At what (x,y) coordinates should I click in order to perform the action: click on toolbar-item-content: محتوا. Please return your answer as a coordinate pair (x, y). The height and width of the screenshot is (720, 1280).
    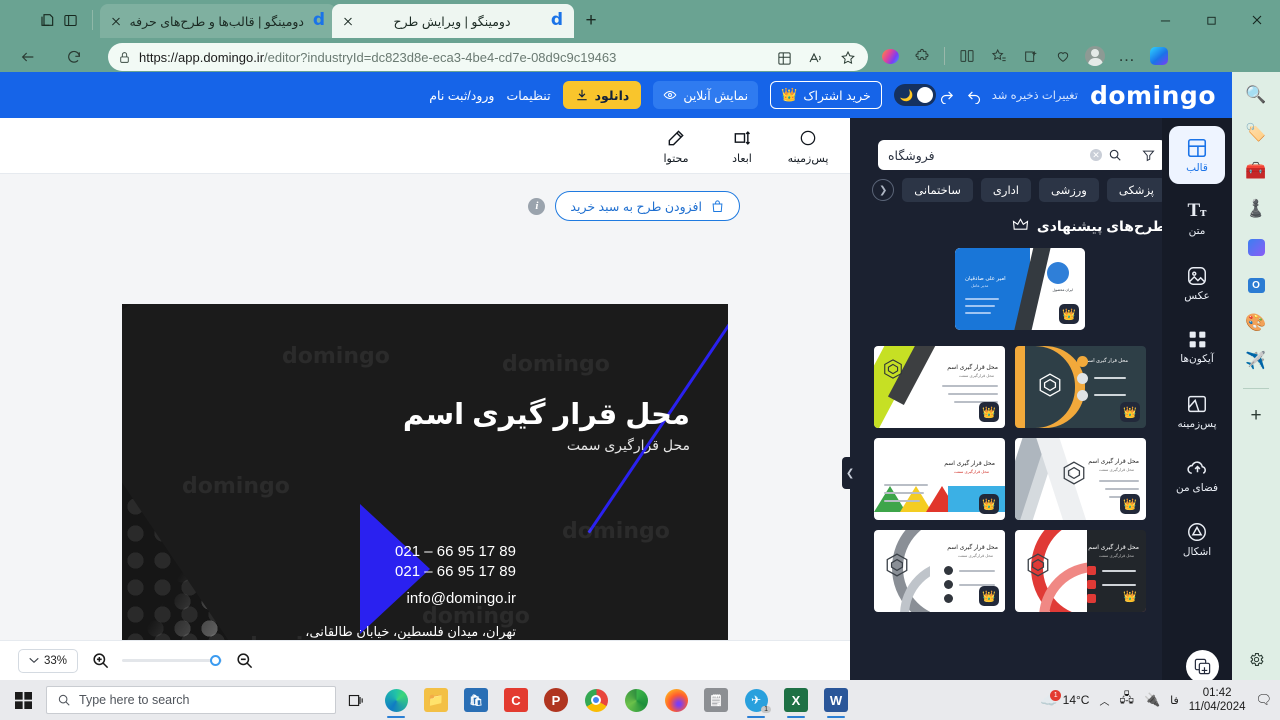
    Looking at the image, I should click on (676, 145).